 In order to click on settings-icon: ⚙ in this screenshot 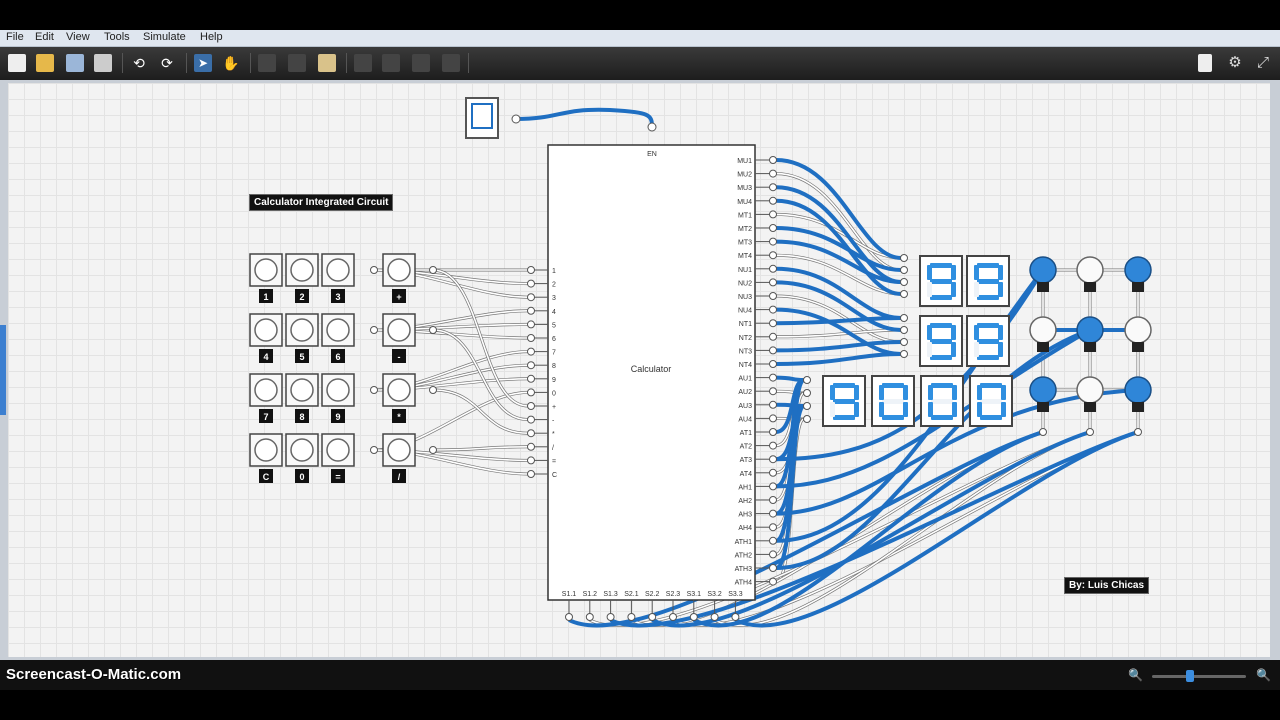, I will do `click(1235, 63)`.